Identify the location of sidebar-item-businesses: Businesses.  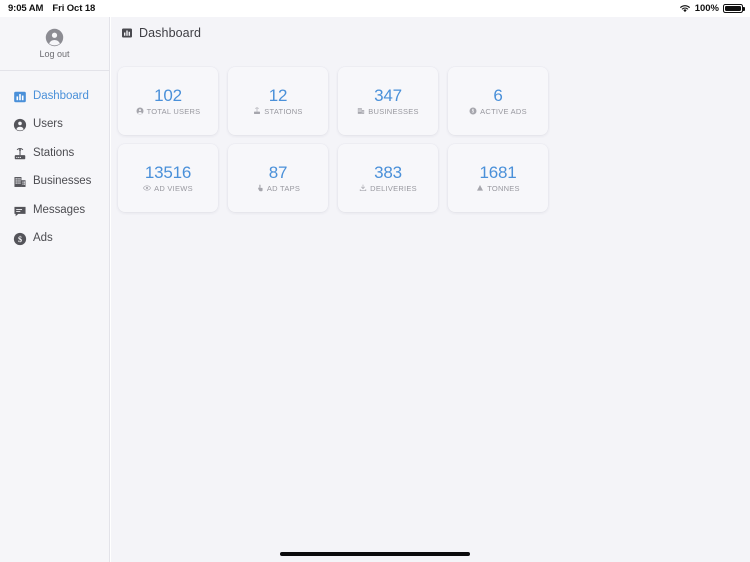
(54, 182).